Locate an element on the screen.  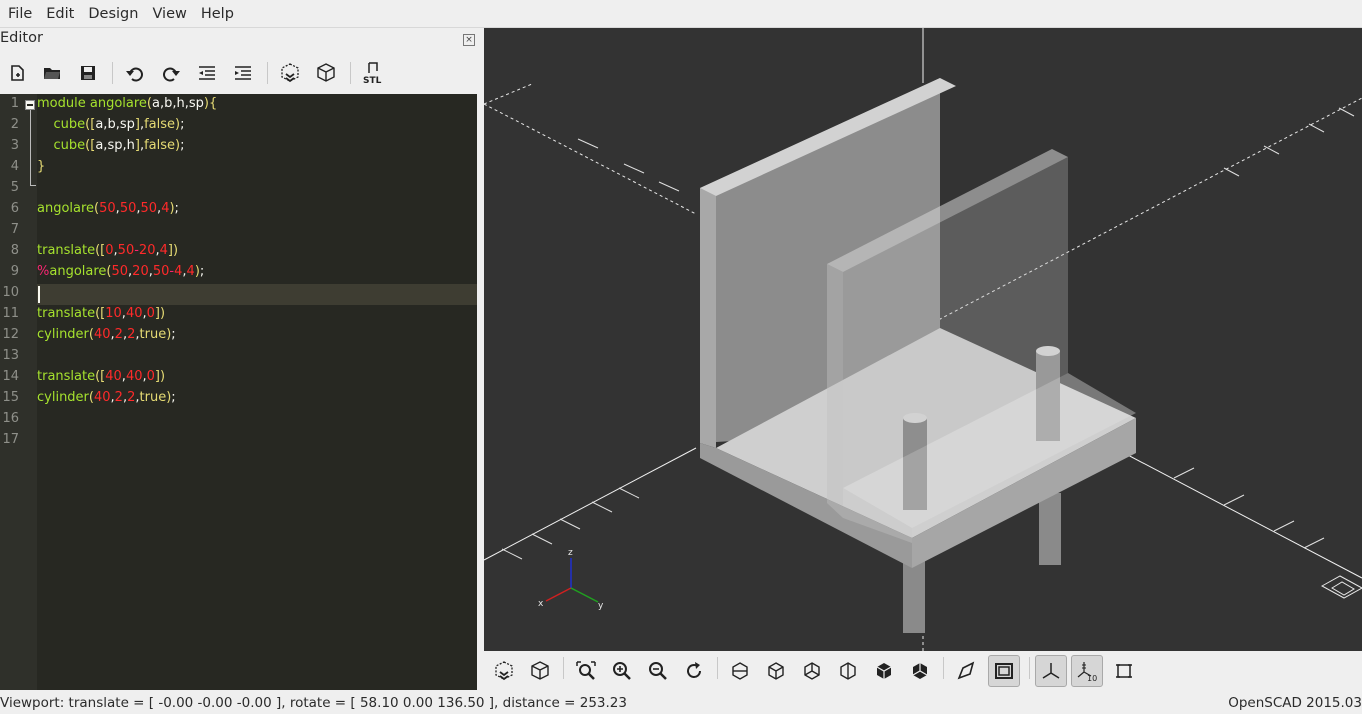
show-axes-button is located at coordinates (1051, 671).